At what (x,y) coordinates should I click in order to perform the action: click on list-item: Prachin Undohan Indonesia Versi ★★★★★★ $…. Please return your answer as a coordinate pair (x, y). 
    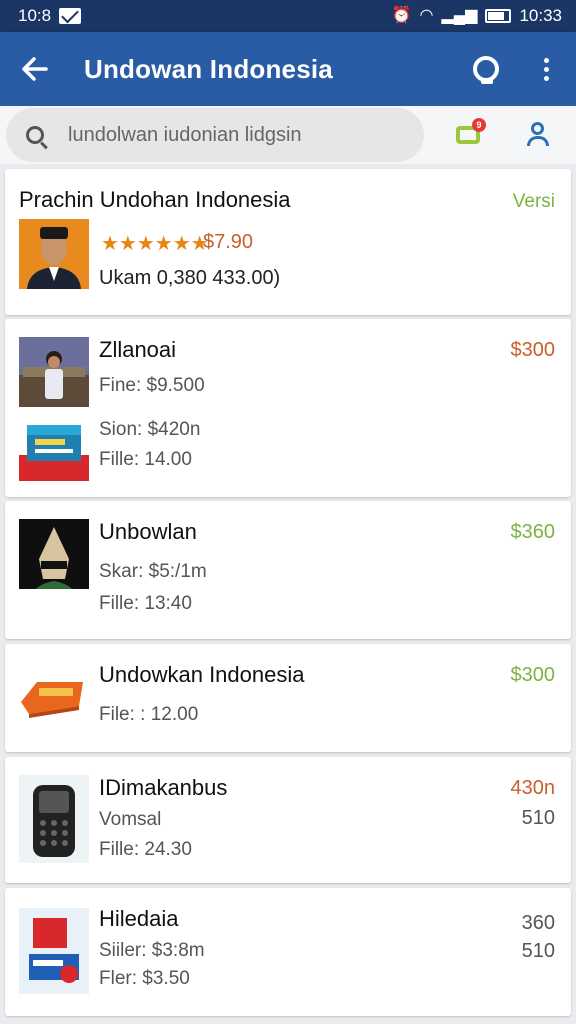
    Looking at the image, I should click on (288, 242).